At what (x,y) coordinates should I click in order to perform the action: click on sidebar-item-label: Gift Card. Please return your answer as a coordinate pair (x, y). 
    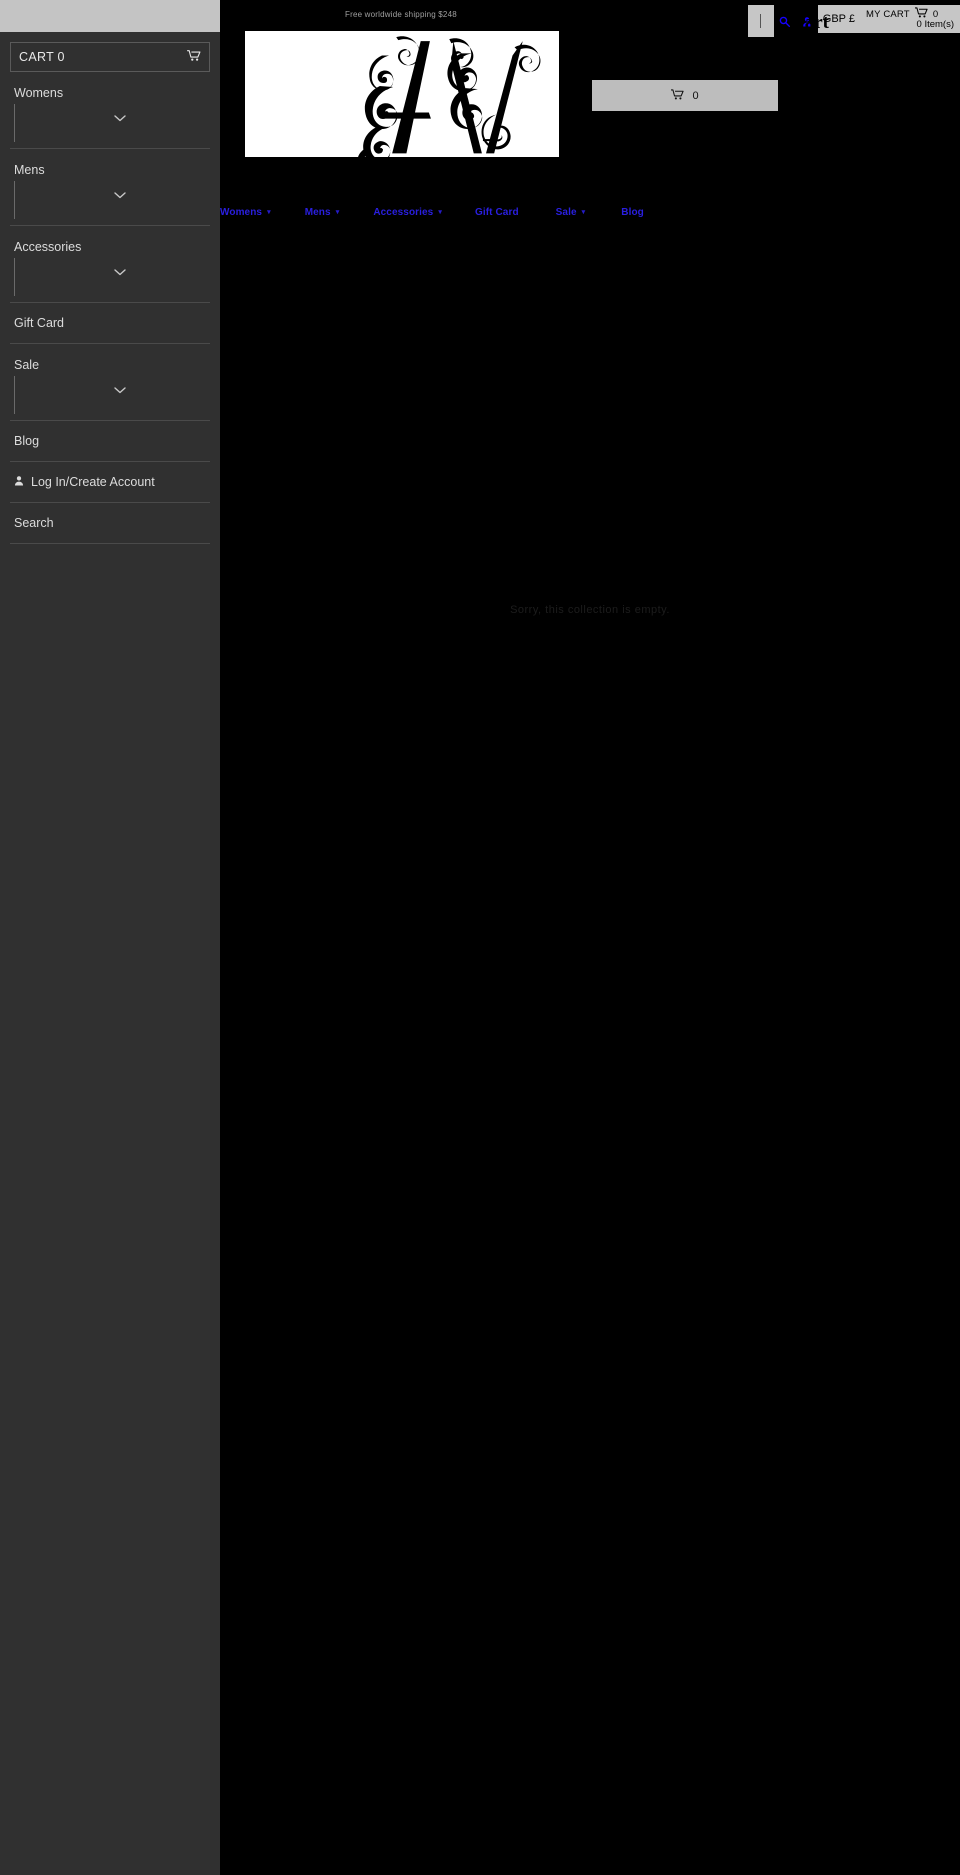
    Looking at the image, I should click on (39, 323).